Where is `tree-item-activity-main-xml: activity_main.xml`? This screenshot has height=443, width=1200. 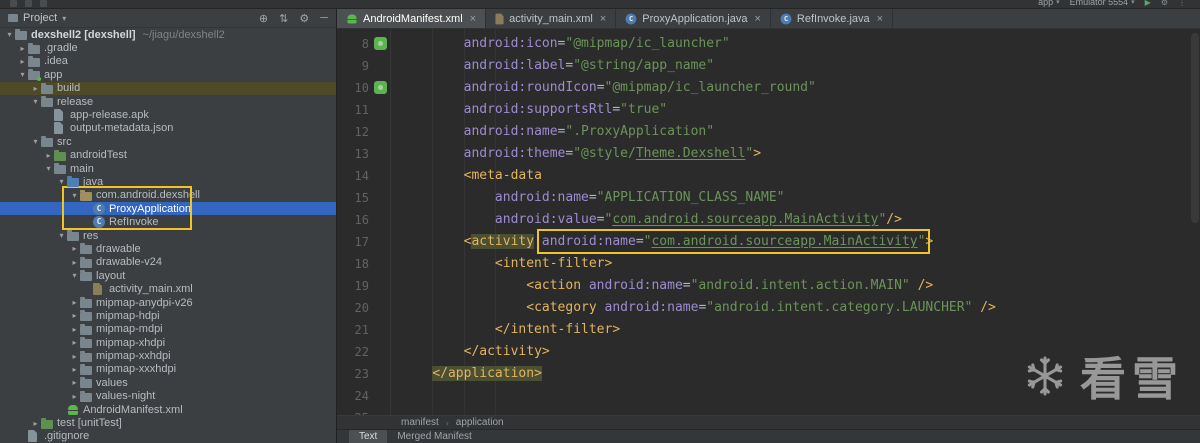 tree-item-activity-main-xml: activity_main.xml is located at coordinates (168, 289).